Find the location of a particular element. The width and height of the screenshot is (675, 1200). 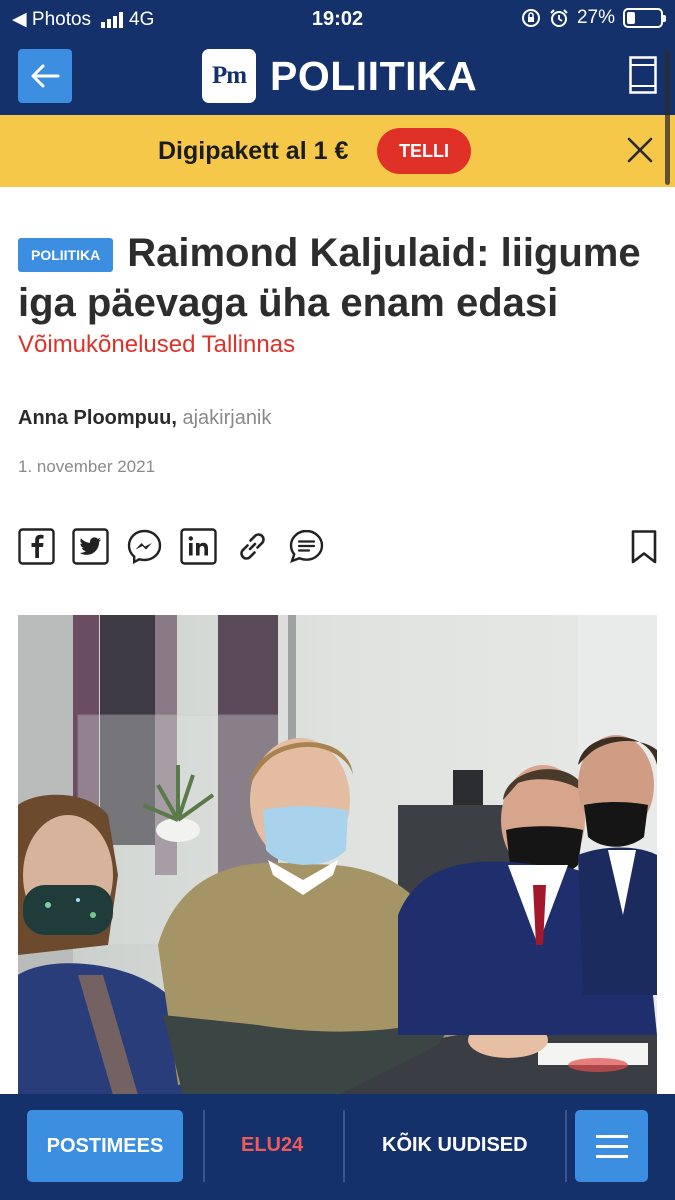

comment-icon is located at coordinates (306, 546).